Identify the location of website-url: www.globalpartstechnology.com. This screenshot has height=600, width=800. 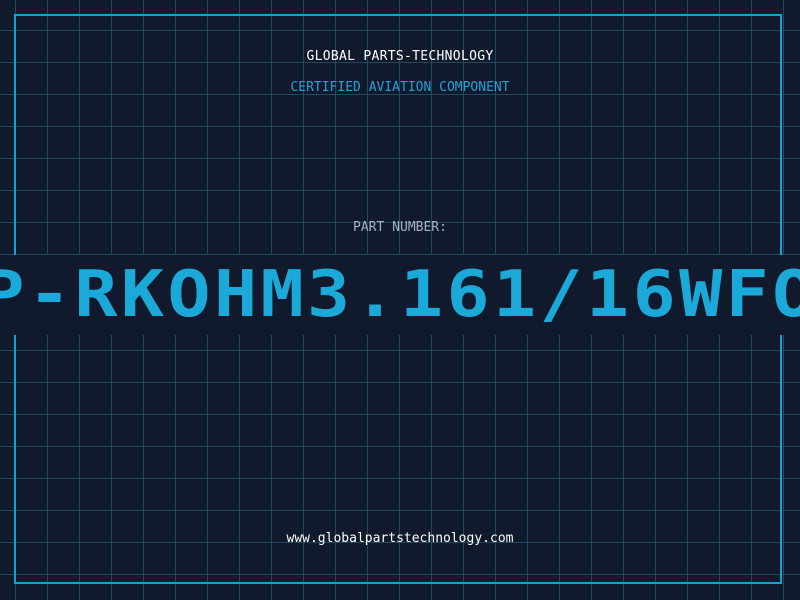
(400, 538).